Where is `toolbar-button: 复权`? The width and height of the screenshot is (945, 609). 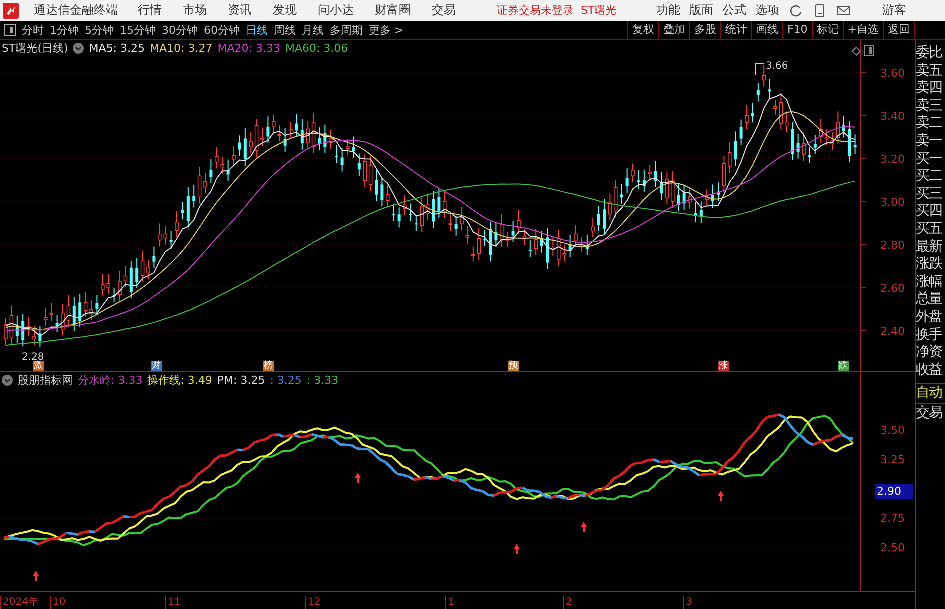 toolbar-button: 复权 is located at coordinates (642, 30).